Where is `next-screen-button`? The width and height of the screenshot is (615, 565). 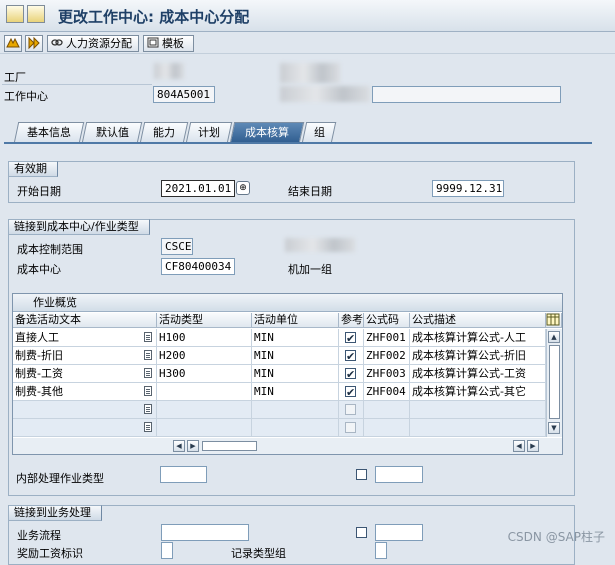
next-screen-button is located at coordinates (34, 43).